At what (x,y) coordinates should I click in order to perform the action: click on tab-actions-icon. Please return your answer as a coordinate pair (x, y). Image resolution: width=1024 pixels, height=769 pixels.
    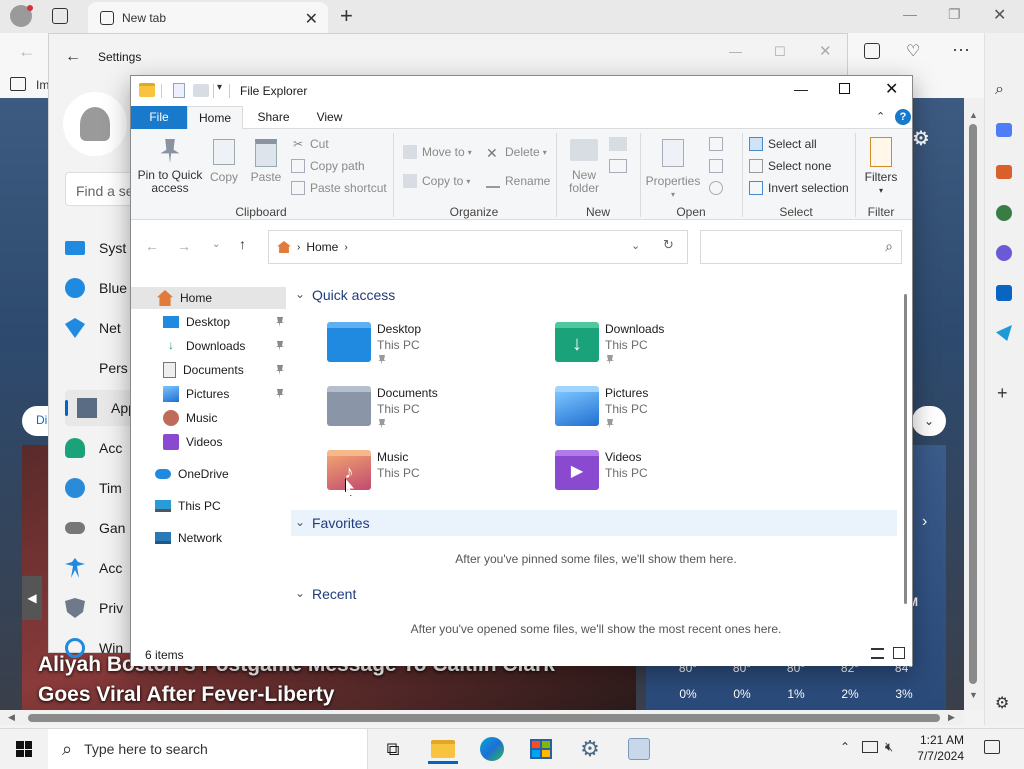
    Looking at the image, I should click on (60, 16).